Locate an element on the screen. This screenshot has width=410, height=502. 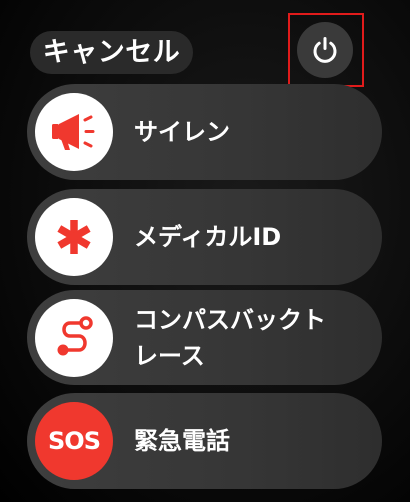
power-icon is located at coordinates (325, 50).